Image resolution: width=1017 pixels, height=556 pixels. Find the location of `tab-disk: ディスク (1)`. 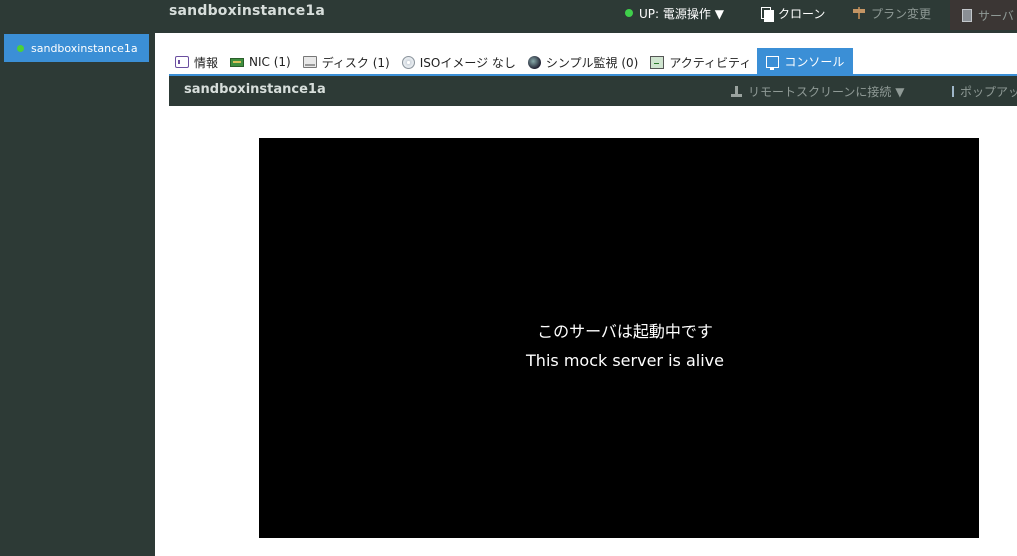

tab-disk: ディスク (1) is located at coordinates (346, 62).